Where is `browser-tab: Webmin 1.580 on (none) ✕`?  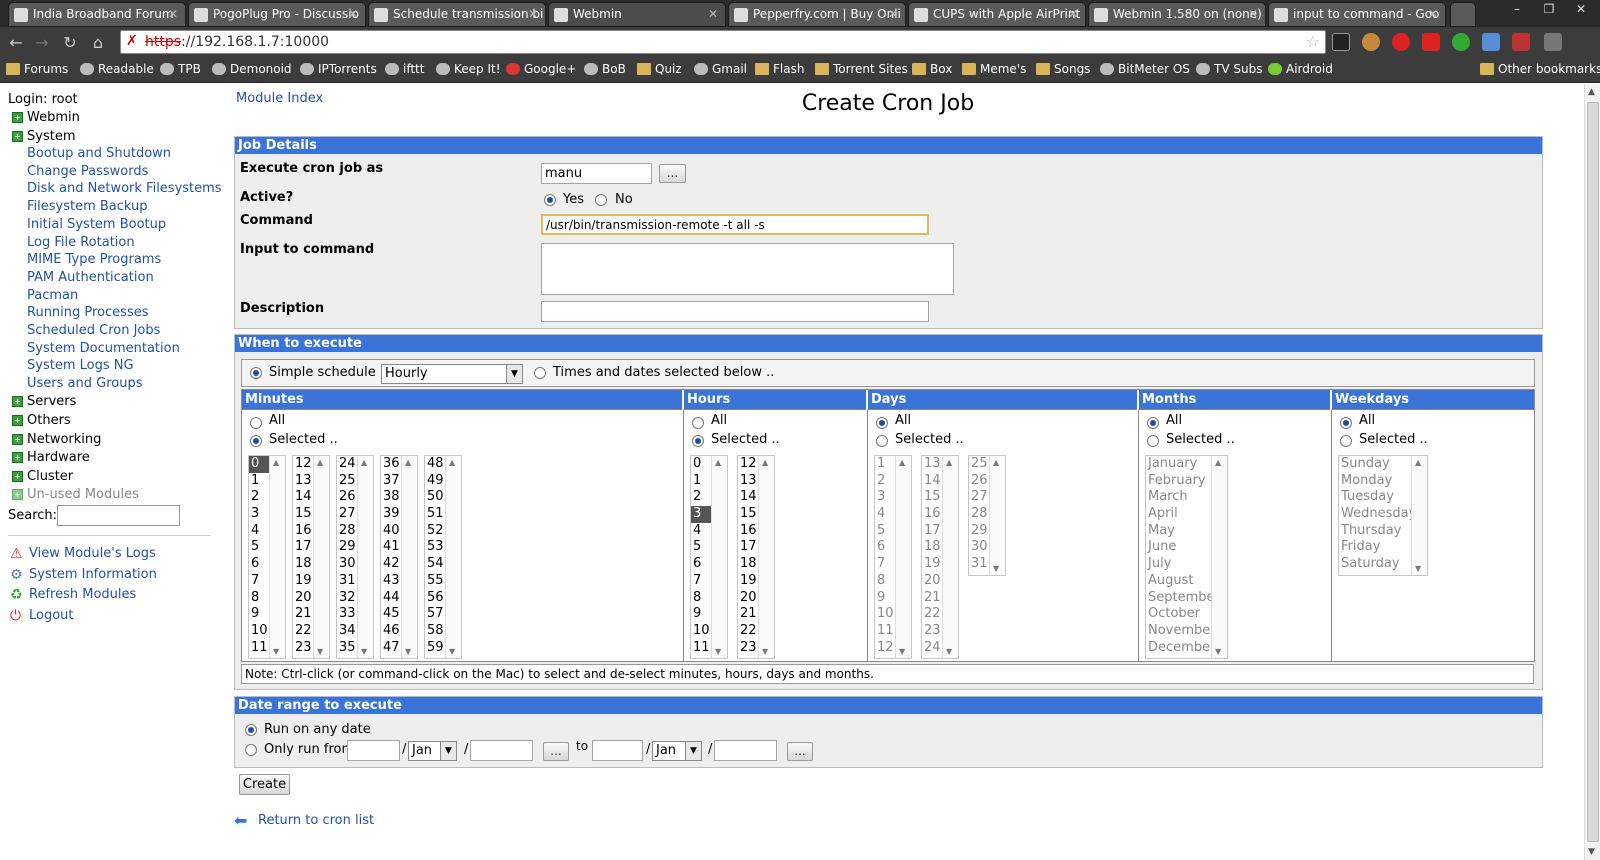
browser-tab: Webmin 1.580 on (none) ✕ is located at coordinates (1177, 14).